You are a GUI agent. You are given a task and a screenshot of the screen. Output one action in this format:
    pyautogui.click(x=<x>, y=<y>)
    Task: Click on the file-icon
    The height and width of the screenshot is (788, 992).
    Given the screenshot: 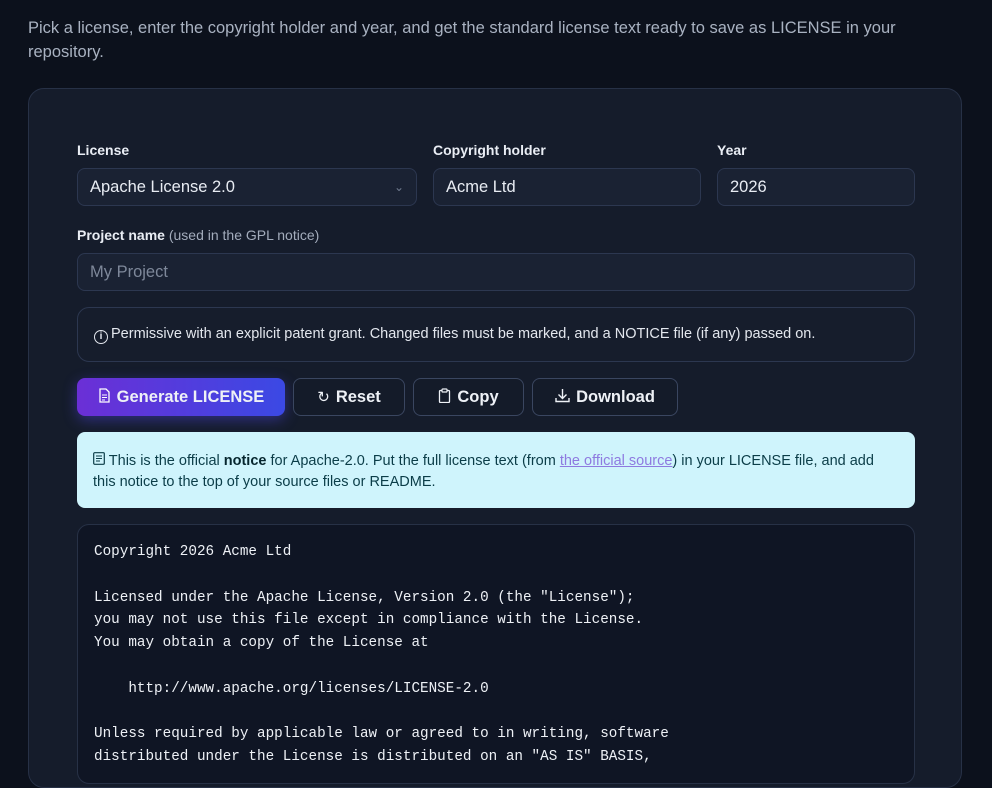 What is the action you would take?
    pyautogui.click(x=104, y=397)
    